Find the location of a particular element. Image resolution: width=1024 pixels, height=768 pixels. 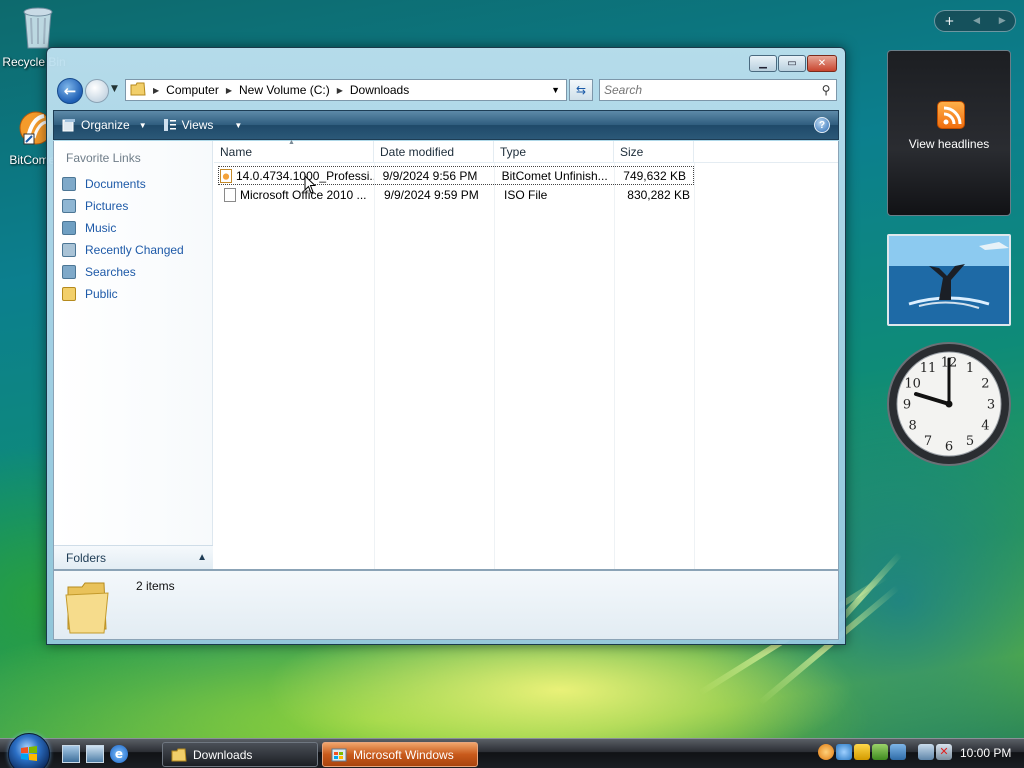

folders-toggle: Folders ▲ is located at coordinates (133, 557).